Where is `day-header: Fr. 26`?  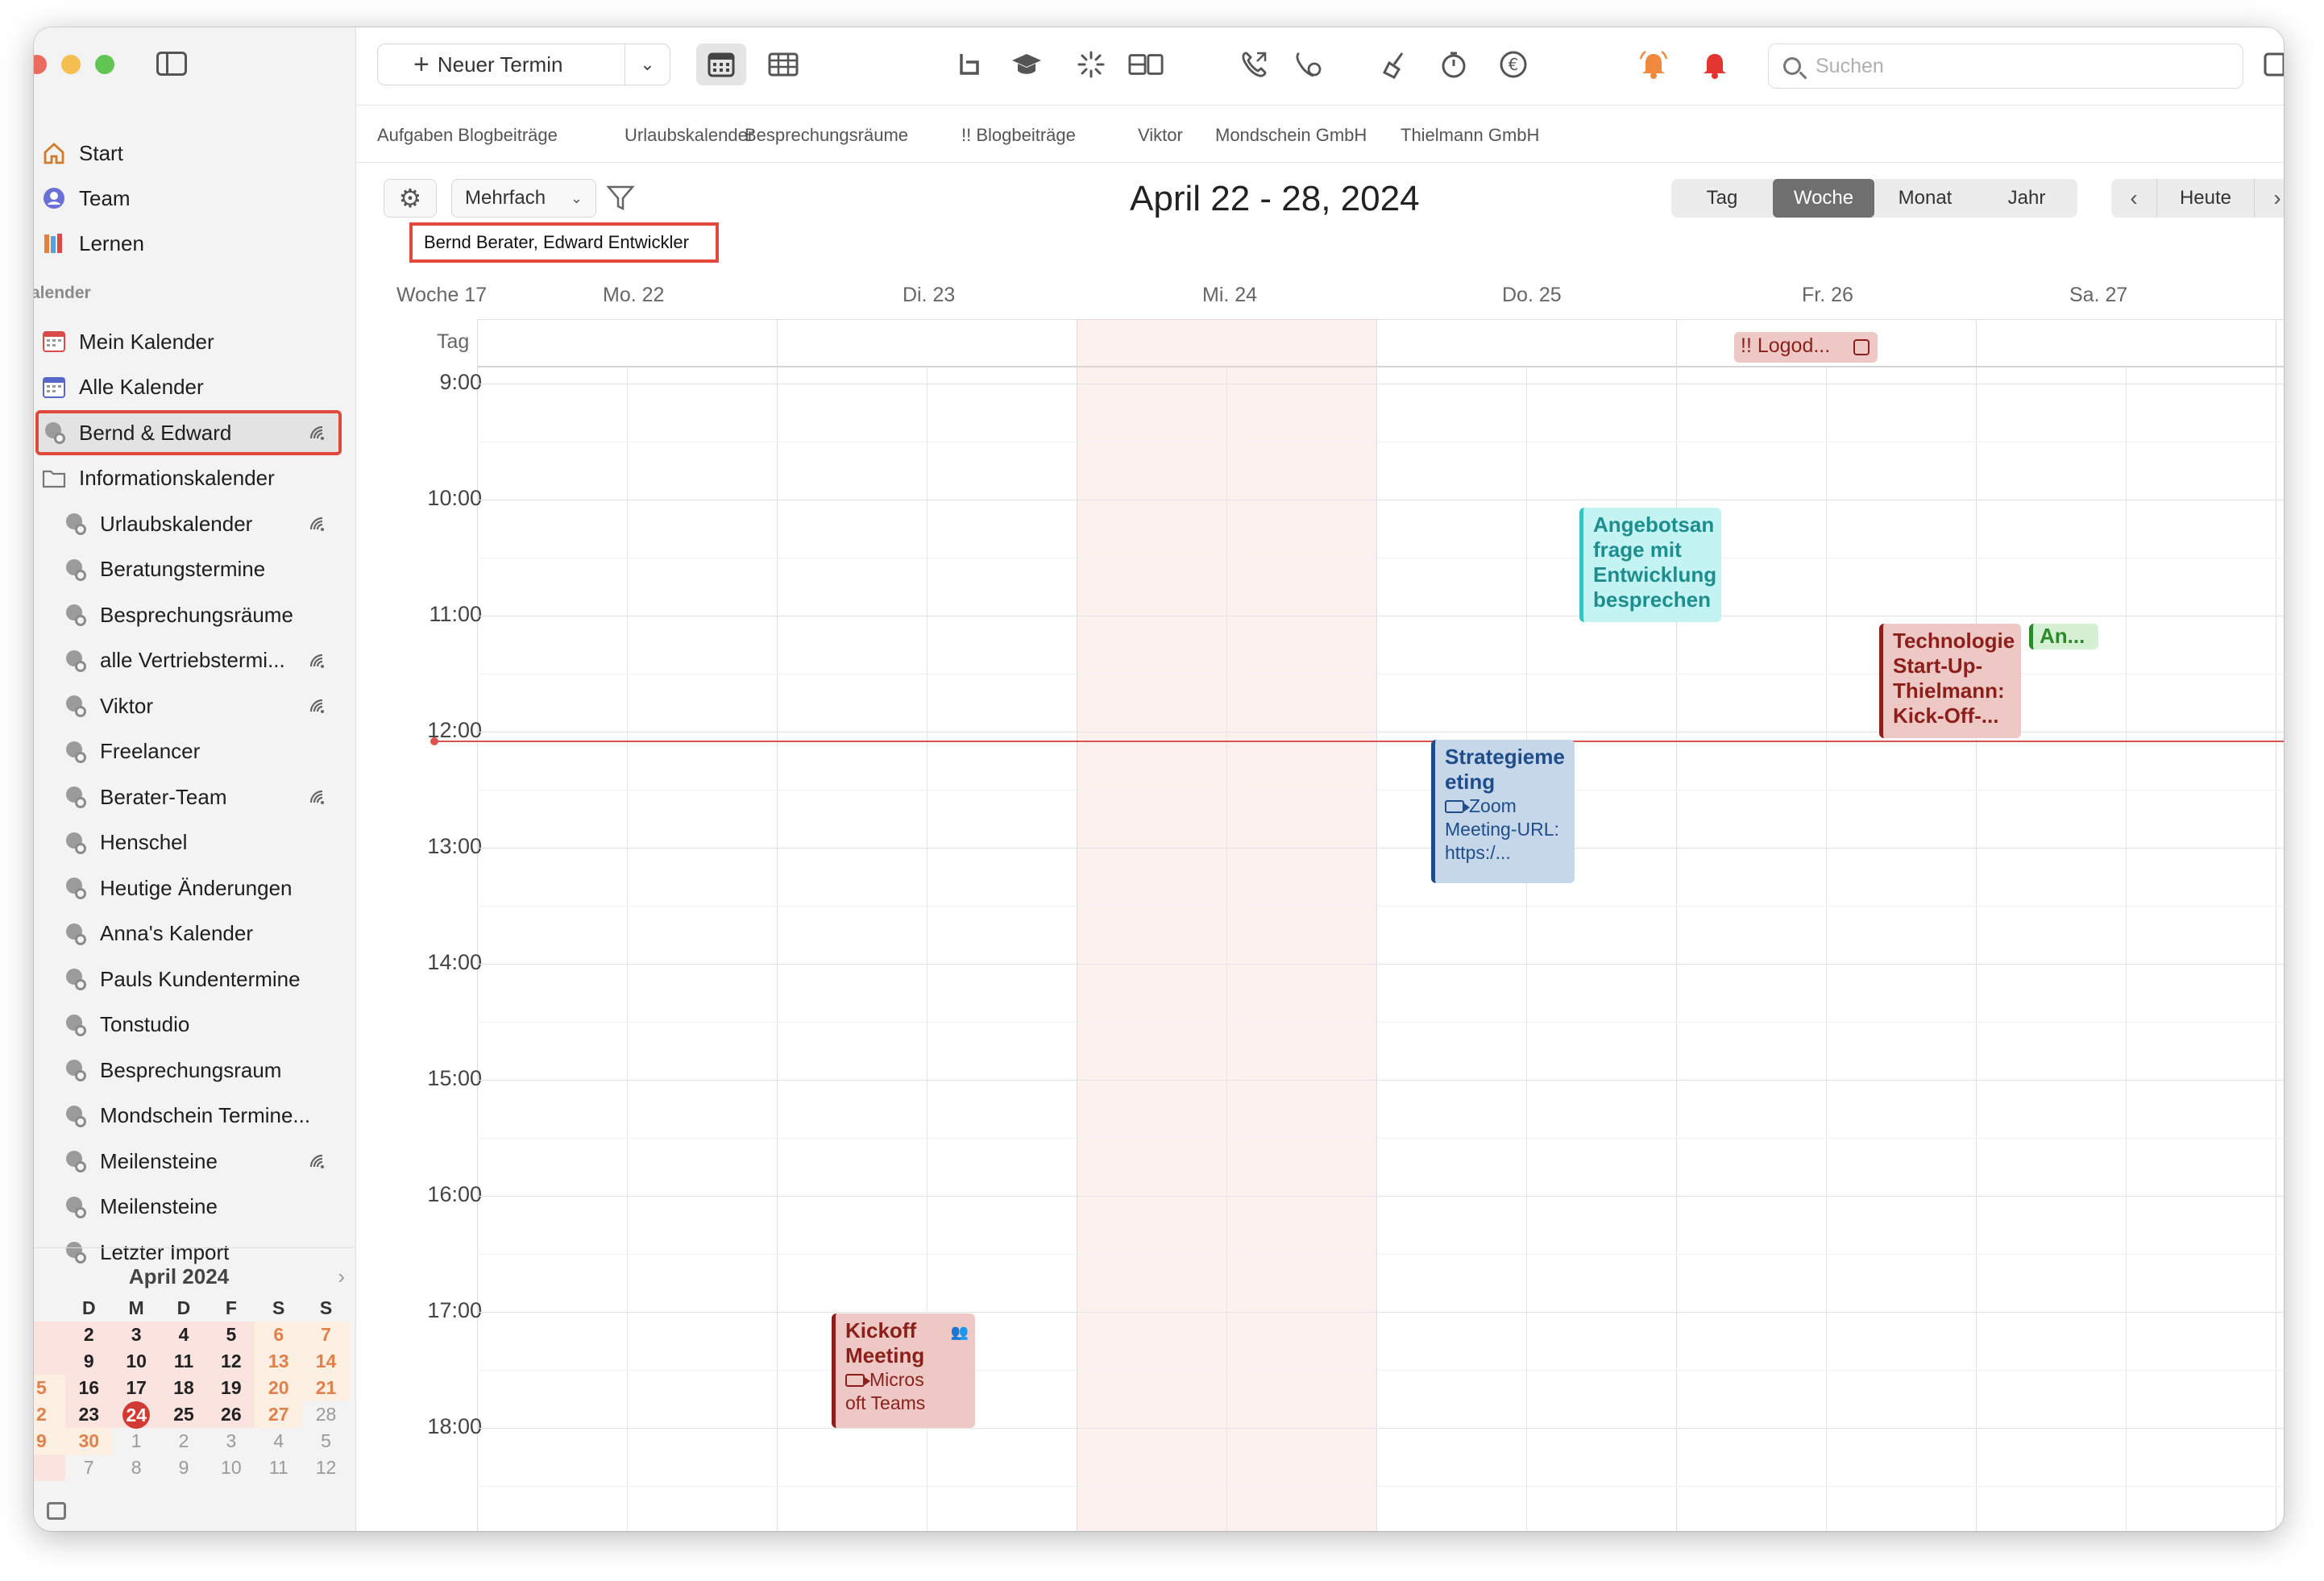
day-header: Fr. 26 is located at coordinates (1827, 295).